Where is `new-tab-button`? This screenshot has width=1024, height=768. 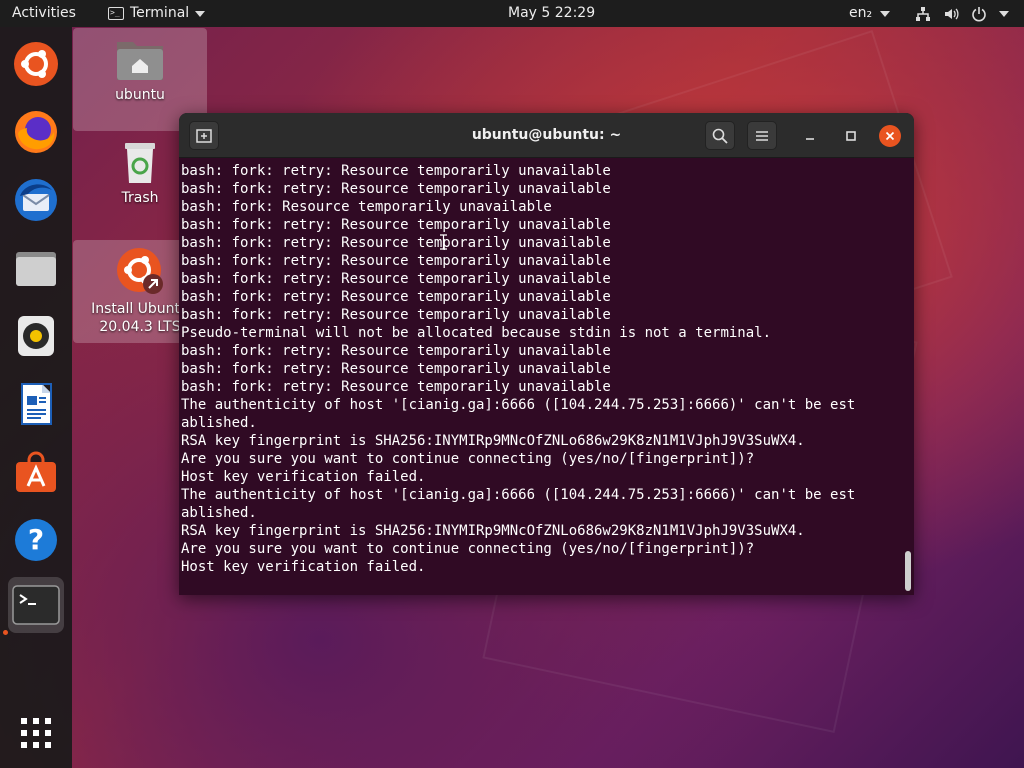
new-tab-button is located at coordinates (204, 135).